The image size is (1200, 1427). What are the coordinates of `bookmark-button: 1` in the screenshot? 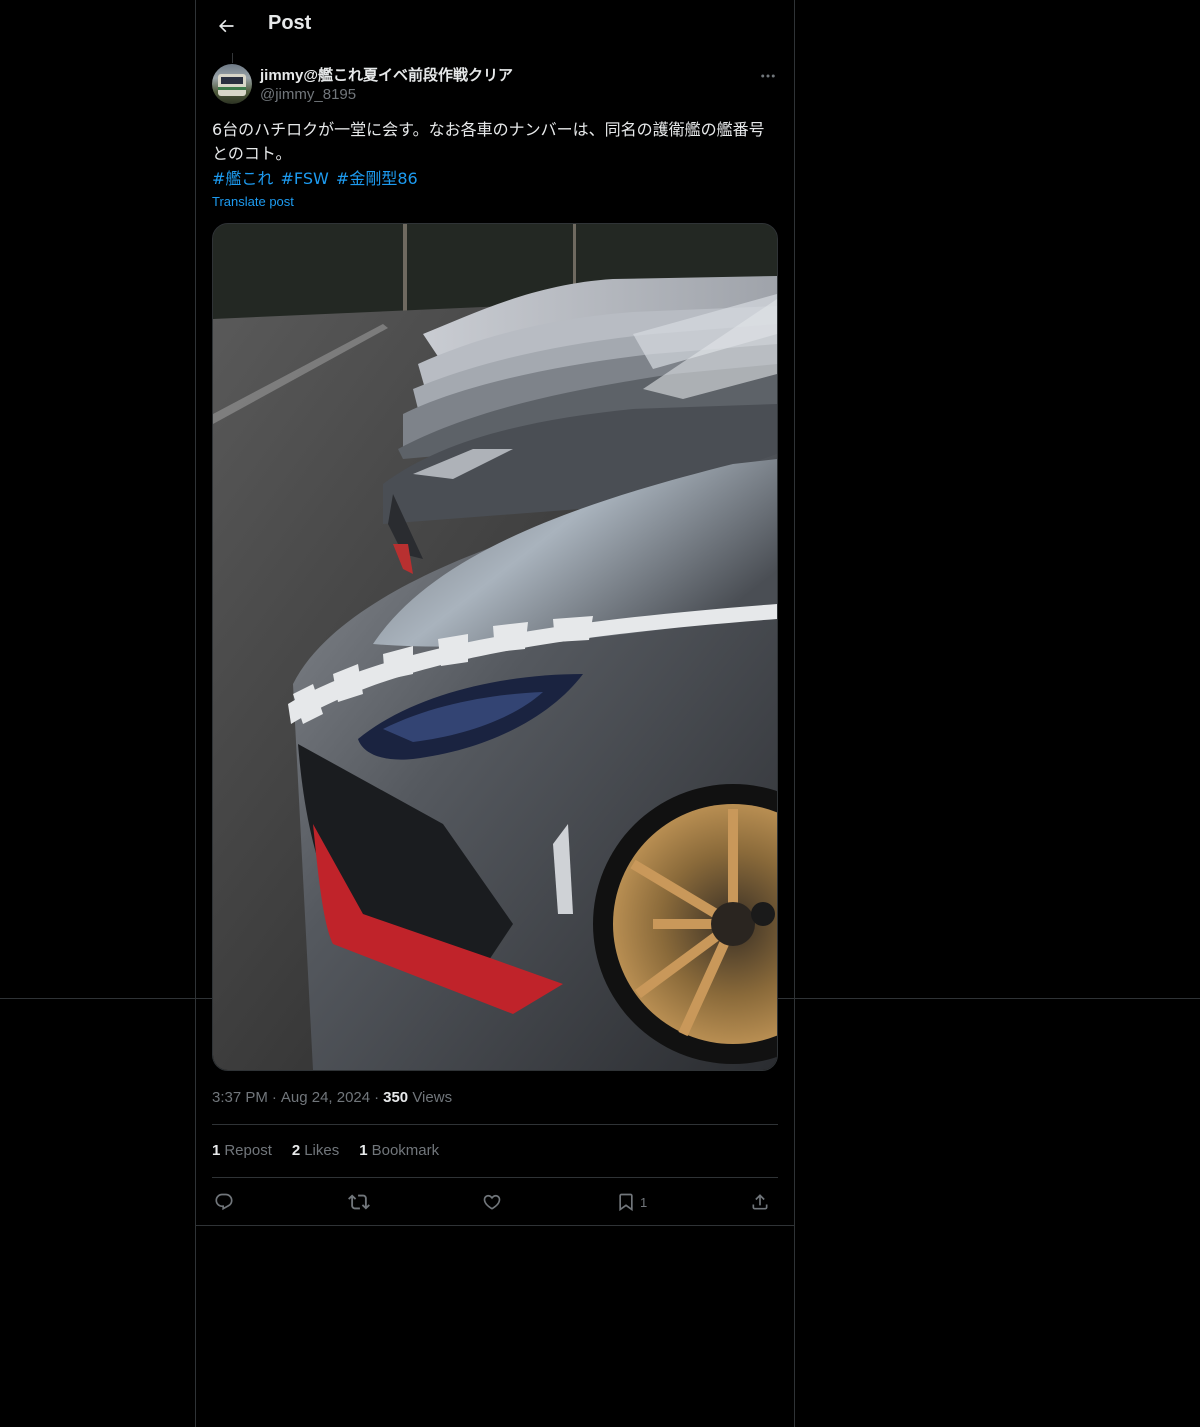 It's located at (631, 1202).